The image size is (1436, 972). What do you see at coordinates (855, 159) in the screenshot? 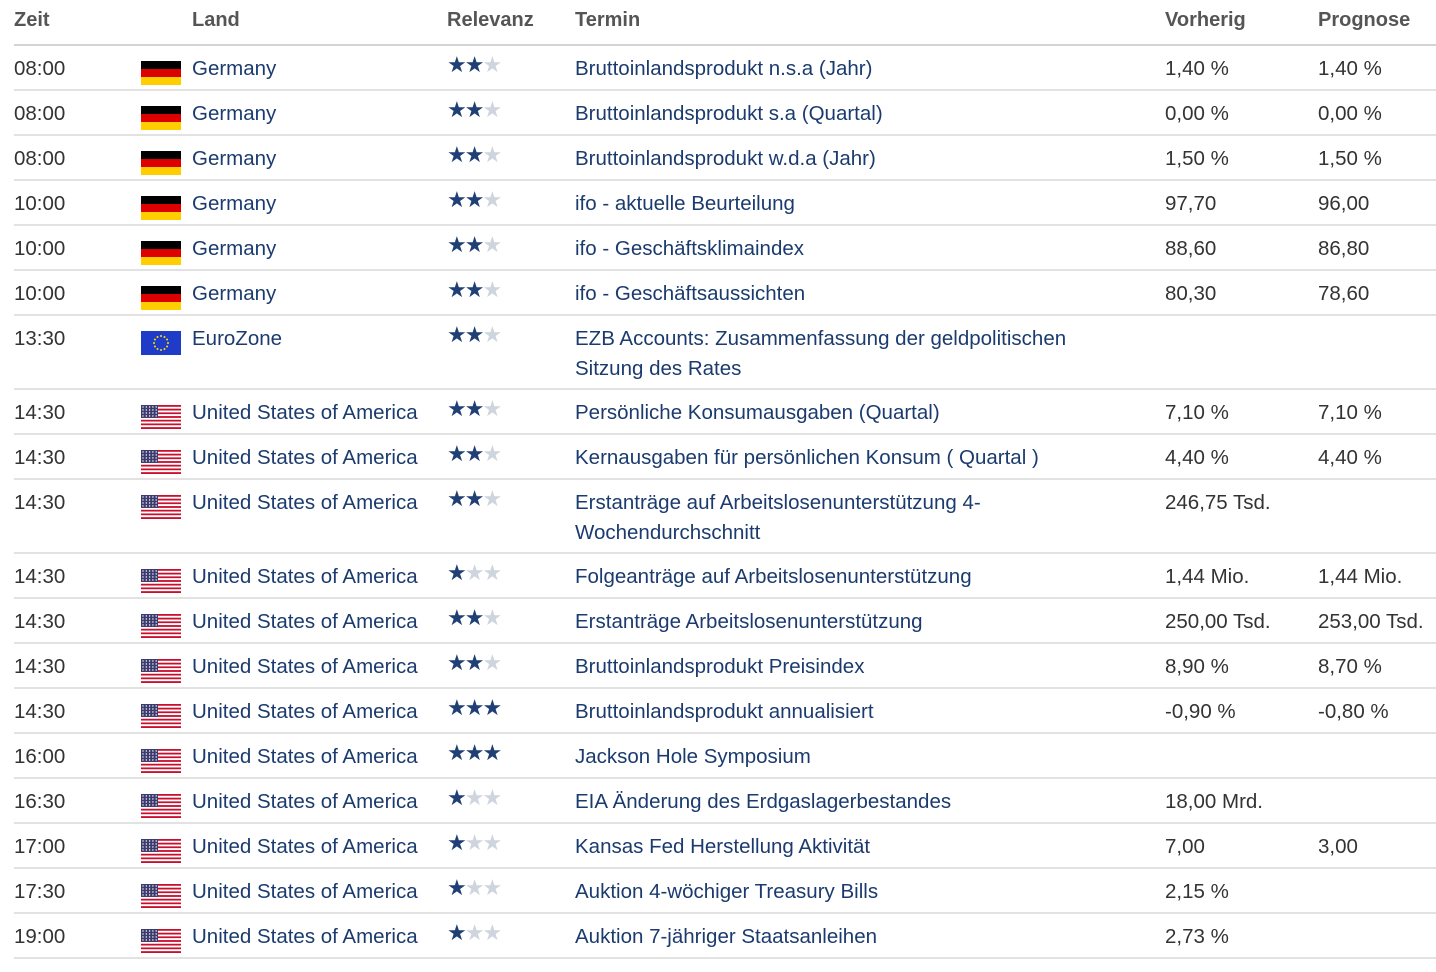
I see `event-link: Bruttoinlandsprodukt w.d.a (Jahr)` at bounding box center [855, 159].